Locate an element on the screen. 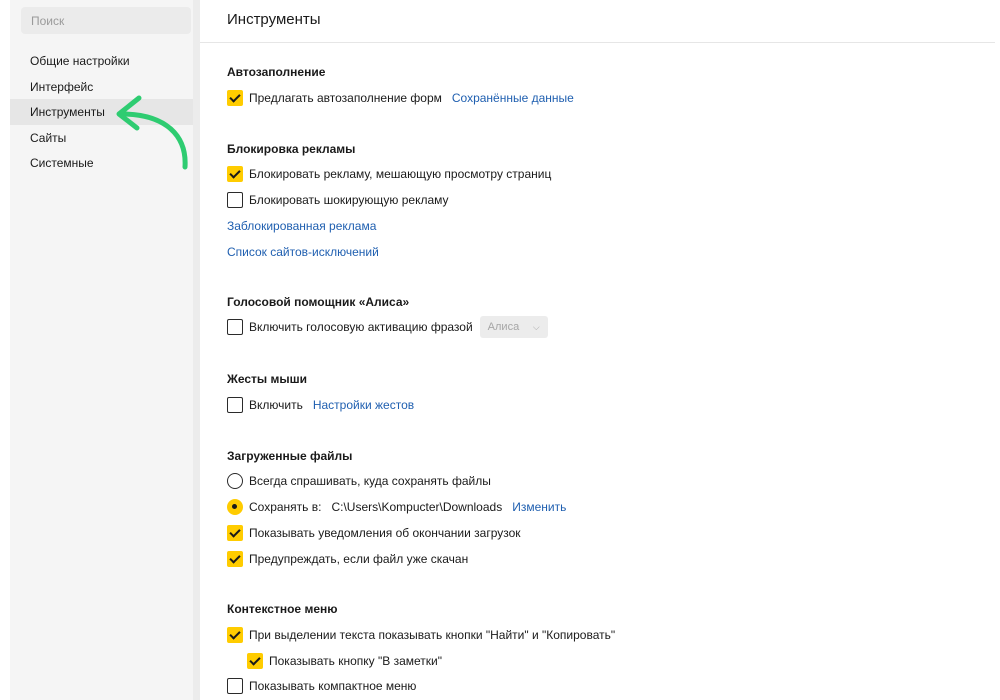  context-compact-label: Показывать компактное меню is located at coordinates (333, 686).